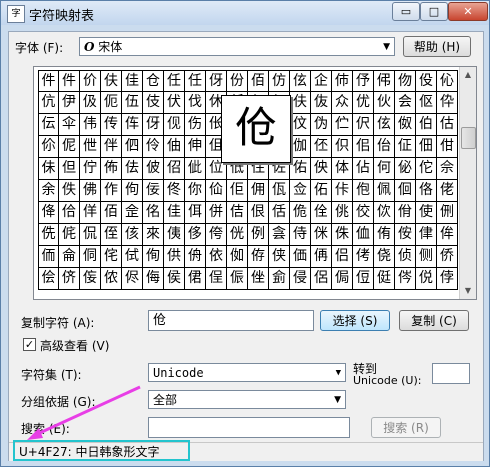 The height and width of the screenshot is (467, 490). Describe the element at coordinates (279, 81) in the screenshot. I see `char-cell: 仿` at that location.